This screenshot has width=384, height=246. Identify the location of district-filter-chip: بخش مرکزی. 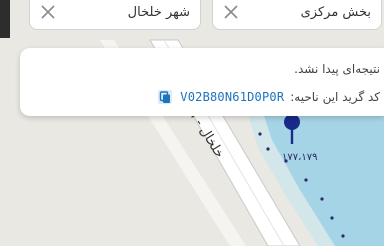
(297, 15).